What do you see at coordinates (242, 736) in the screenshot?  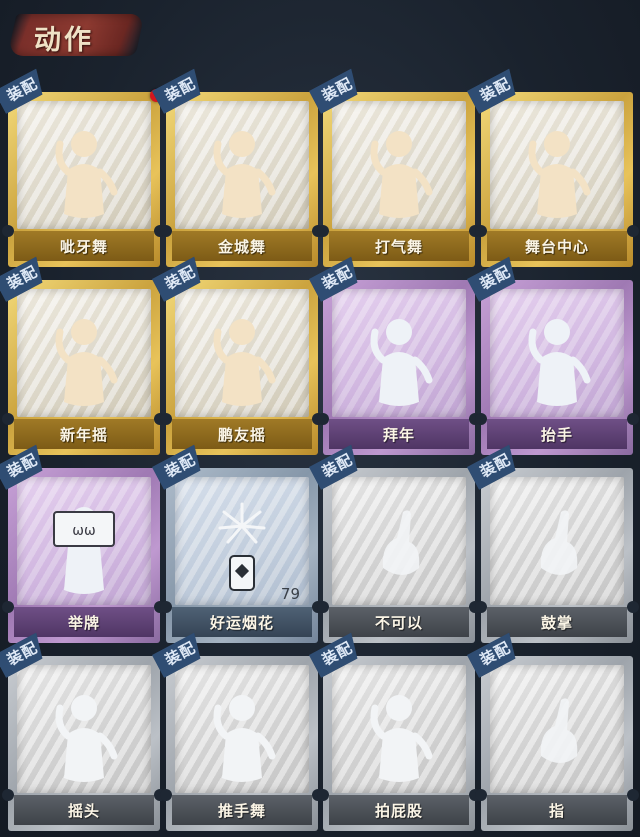 I see `push-hands-icon` at bounding box center [242, 736].